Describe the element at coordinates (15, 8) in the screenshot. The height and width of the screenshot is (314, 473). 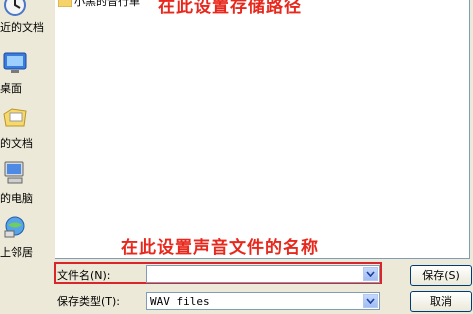
I see `recent-documents-icon` at that location.